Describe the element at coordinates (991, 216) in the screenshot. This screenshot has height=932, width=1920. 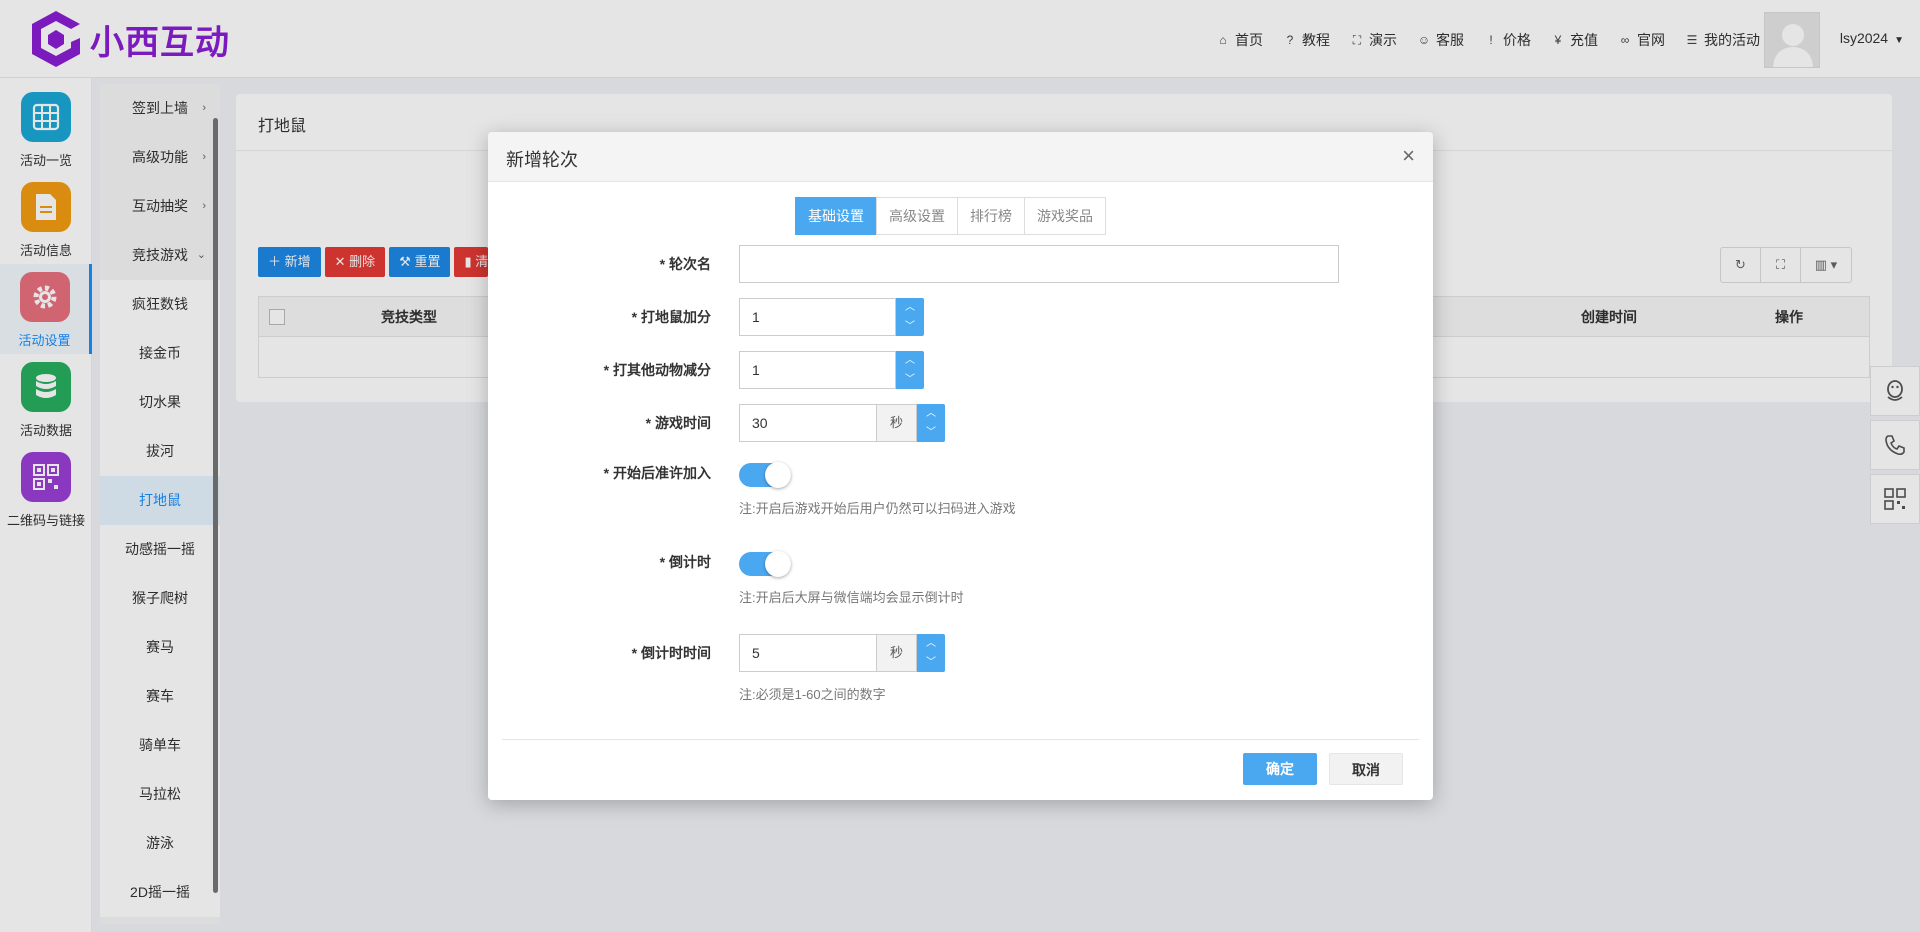
I see `tab-leaderboard: 排行榜` at that location.